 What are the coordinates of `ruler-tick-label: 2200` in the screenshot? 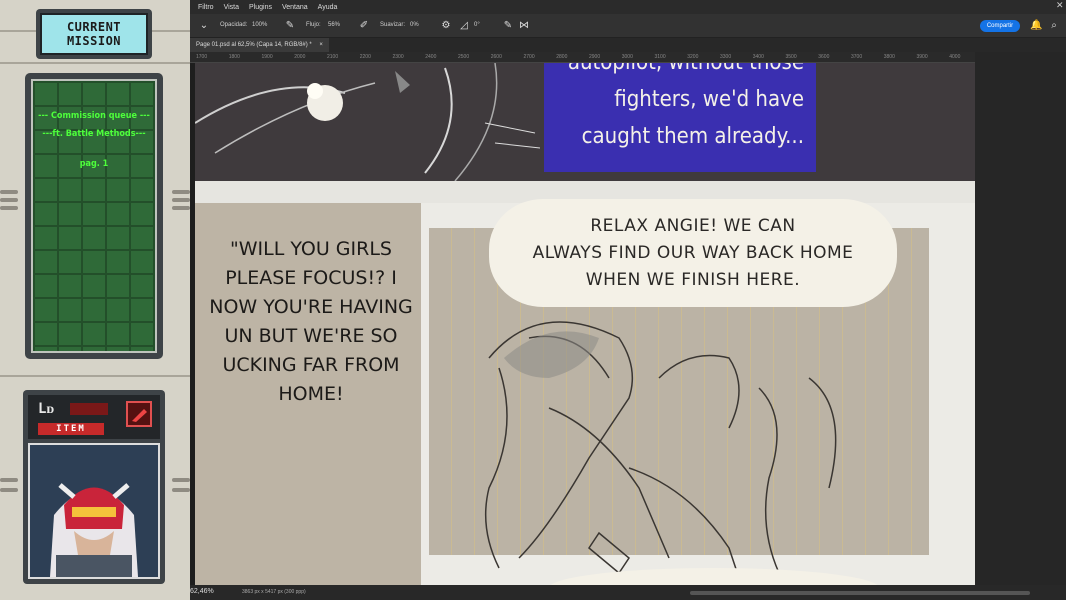 It's located at (365, 57).